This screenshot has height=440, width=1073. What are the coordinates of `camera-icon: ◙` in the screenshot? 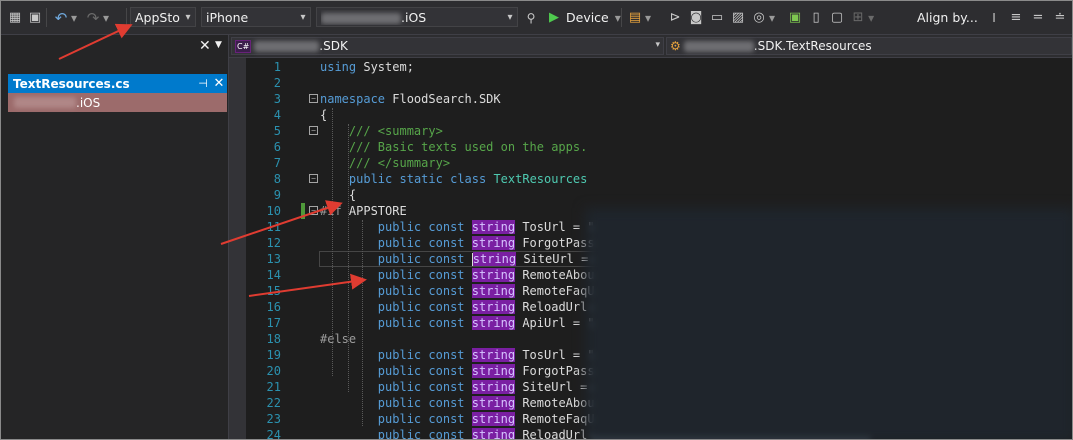 It's located at (696, 18).